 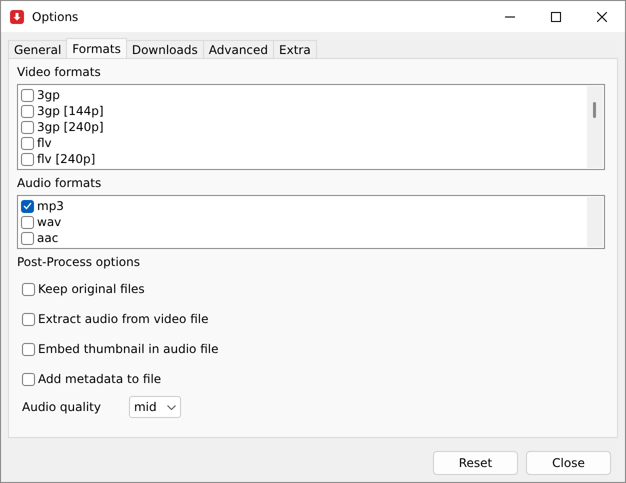 What do you see at coordinates (61, 407) in the screenshot?
I see `field-label: Audio quality` at bounding box center [61, 407].